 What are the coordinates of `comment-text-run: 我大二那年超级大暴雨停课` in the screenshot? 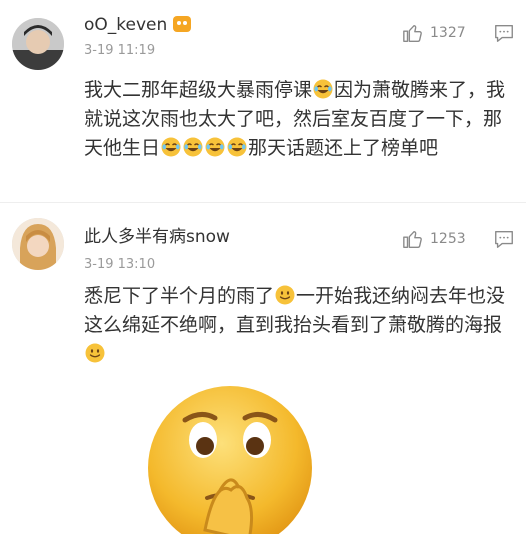 It's located at (198, 90).